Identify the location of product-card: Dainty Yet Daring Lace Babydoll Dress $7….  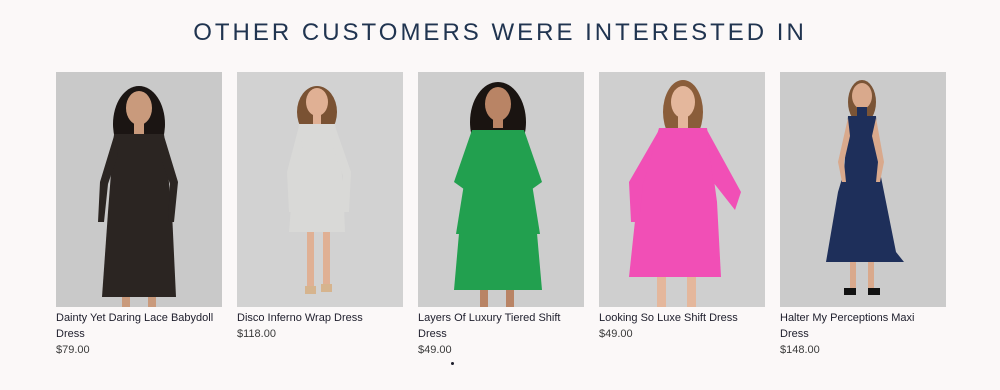
(139, 215).